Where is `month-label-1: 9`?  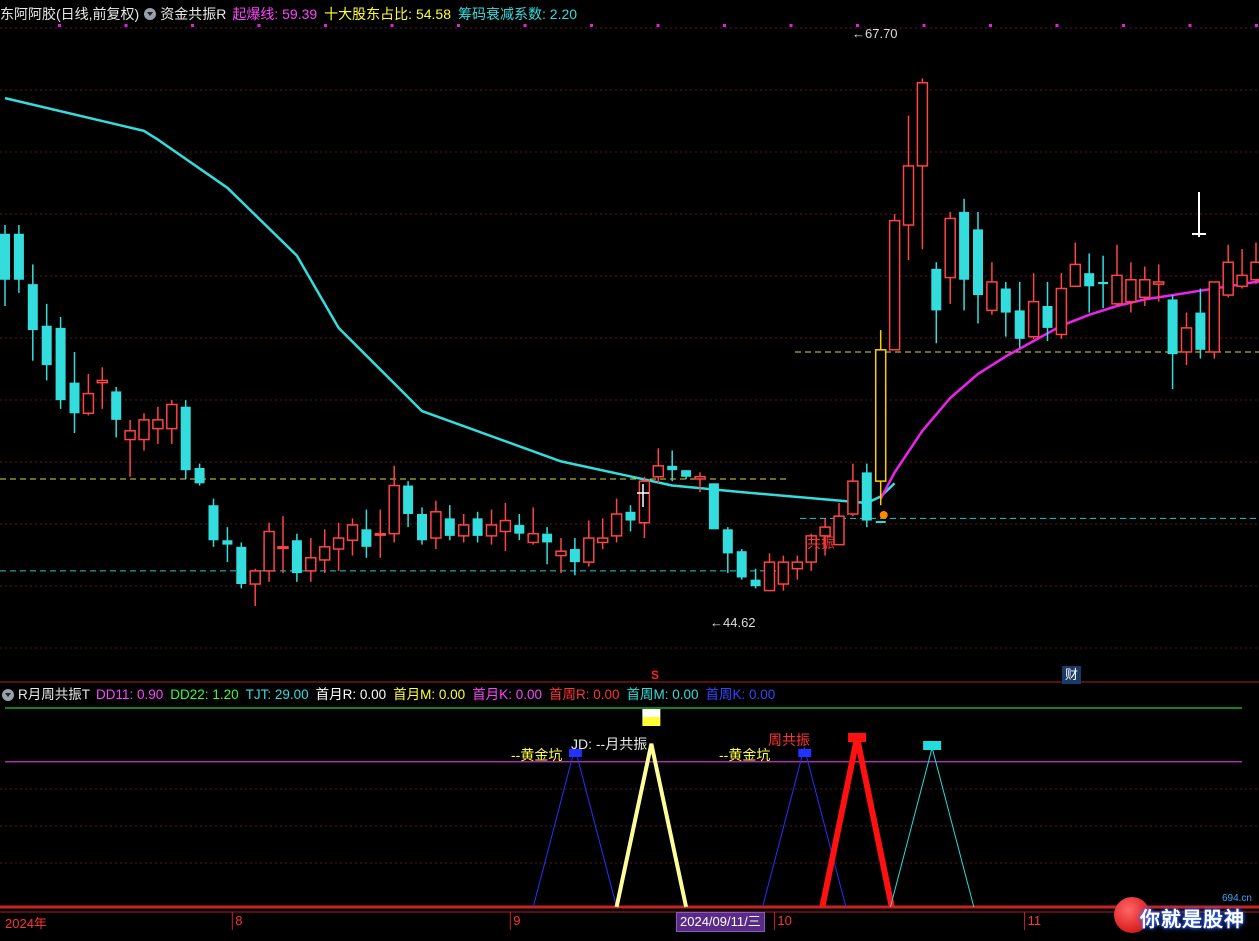
month-label-1: 9 is located at coordinates (517, 920).